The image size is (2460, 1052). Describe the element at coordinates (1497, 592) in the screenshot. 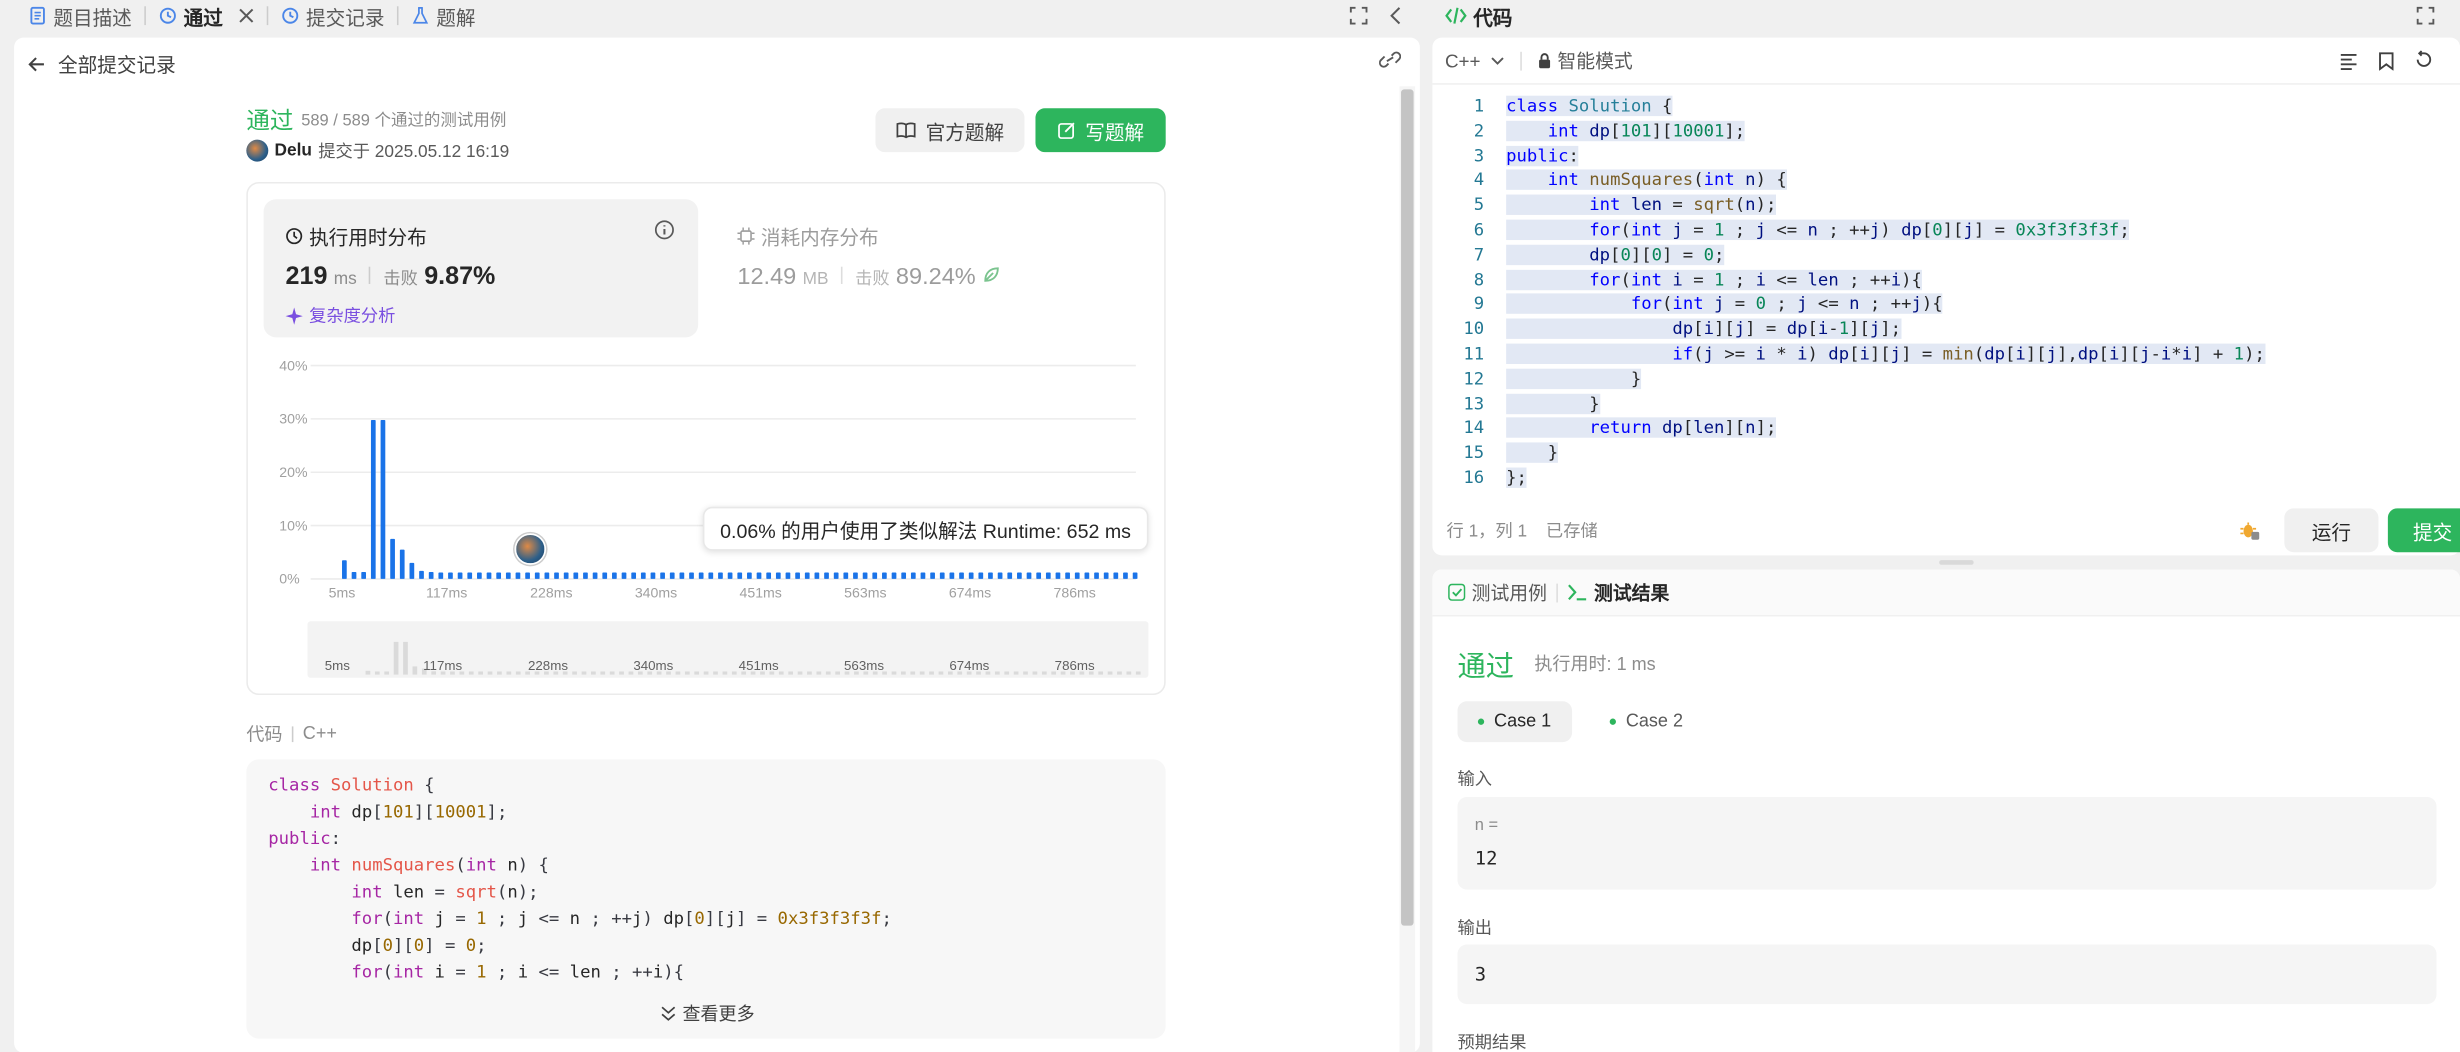

I see `tab-test-cases: 测试用例` at that location.